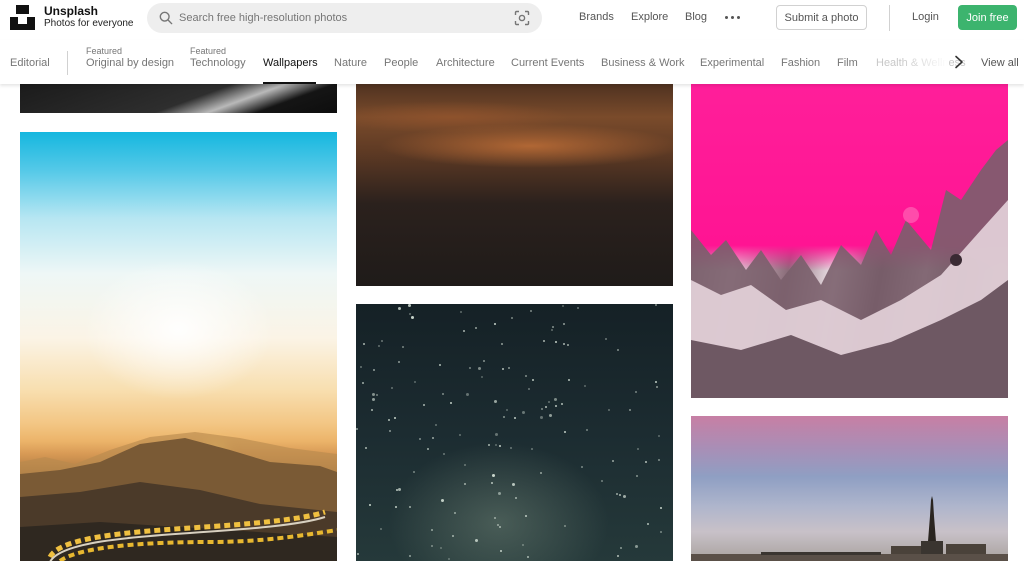 The width and height of the screenshot is (1024, 561). Describe the element at coordinates (849, 528) in the screenshot. I see `seaside-skyline-shapes` at that location.